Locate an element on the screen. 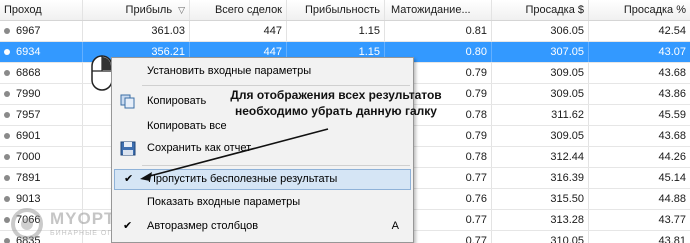 Image resolution: width=690 pixels, height=243 pixels. logo-icon is located at coordinates (27, 224).